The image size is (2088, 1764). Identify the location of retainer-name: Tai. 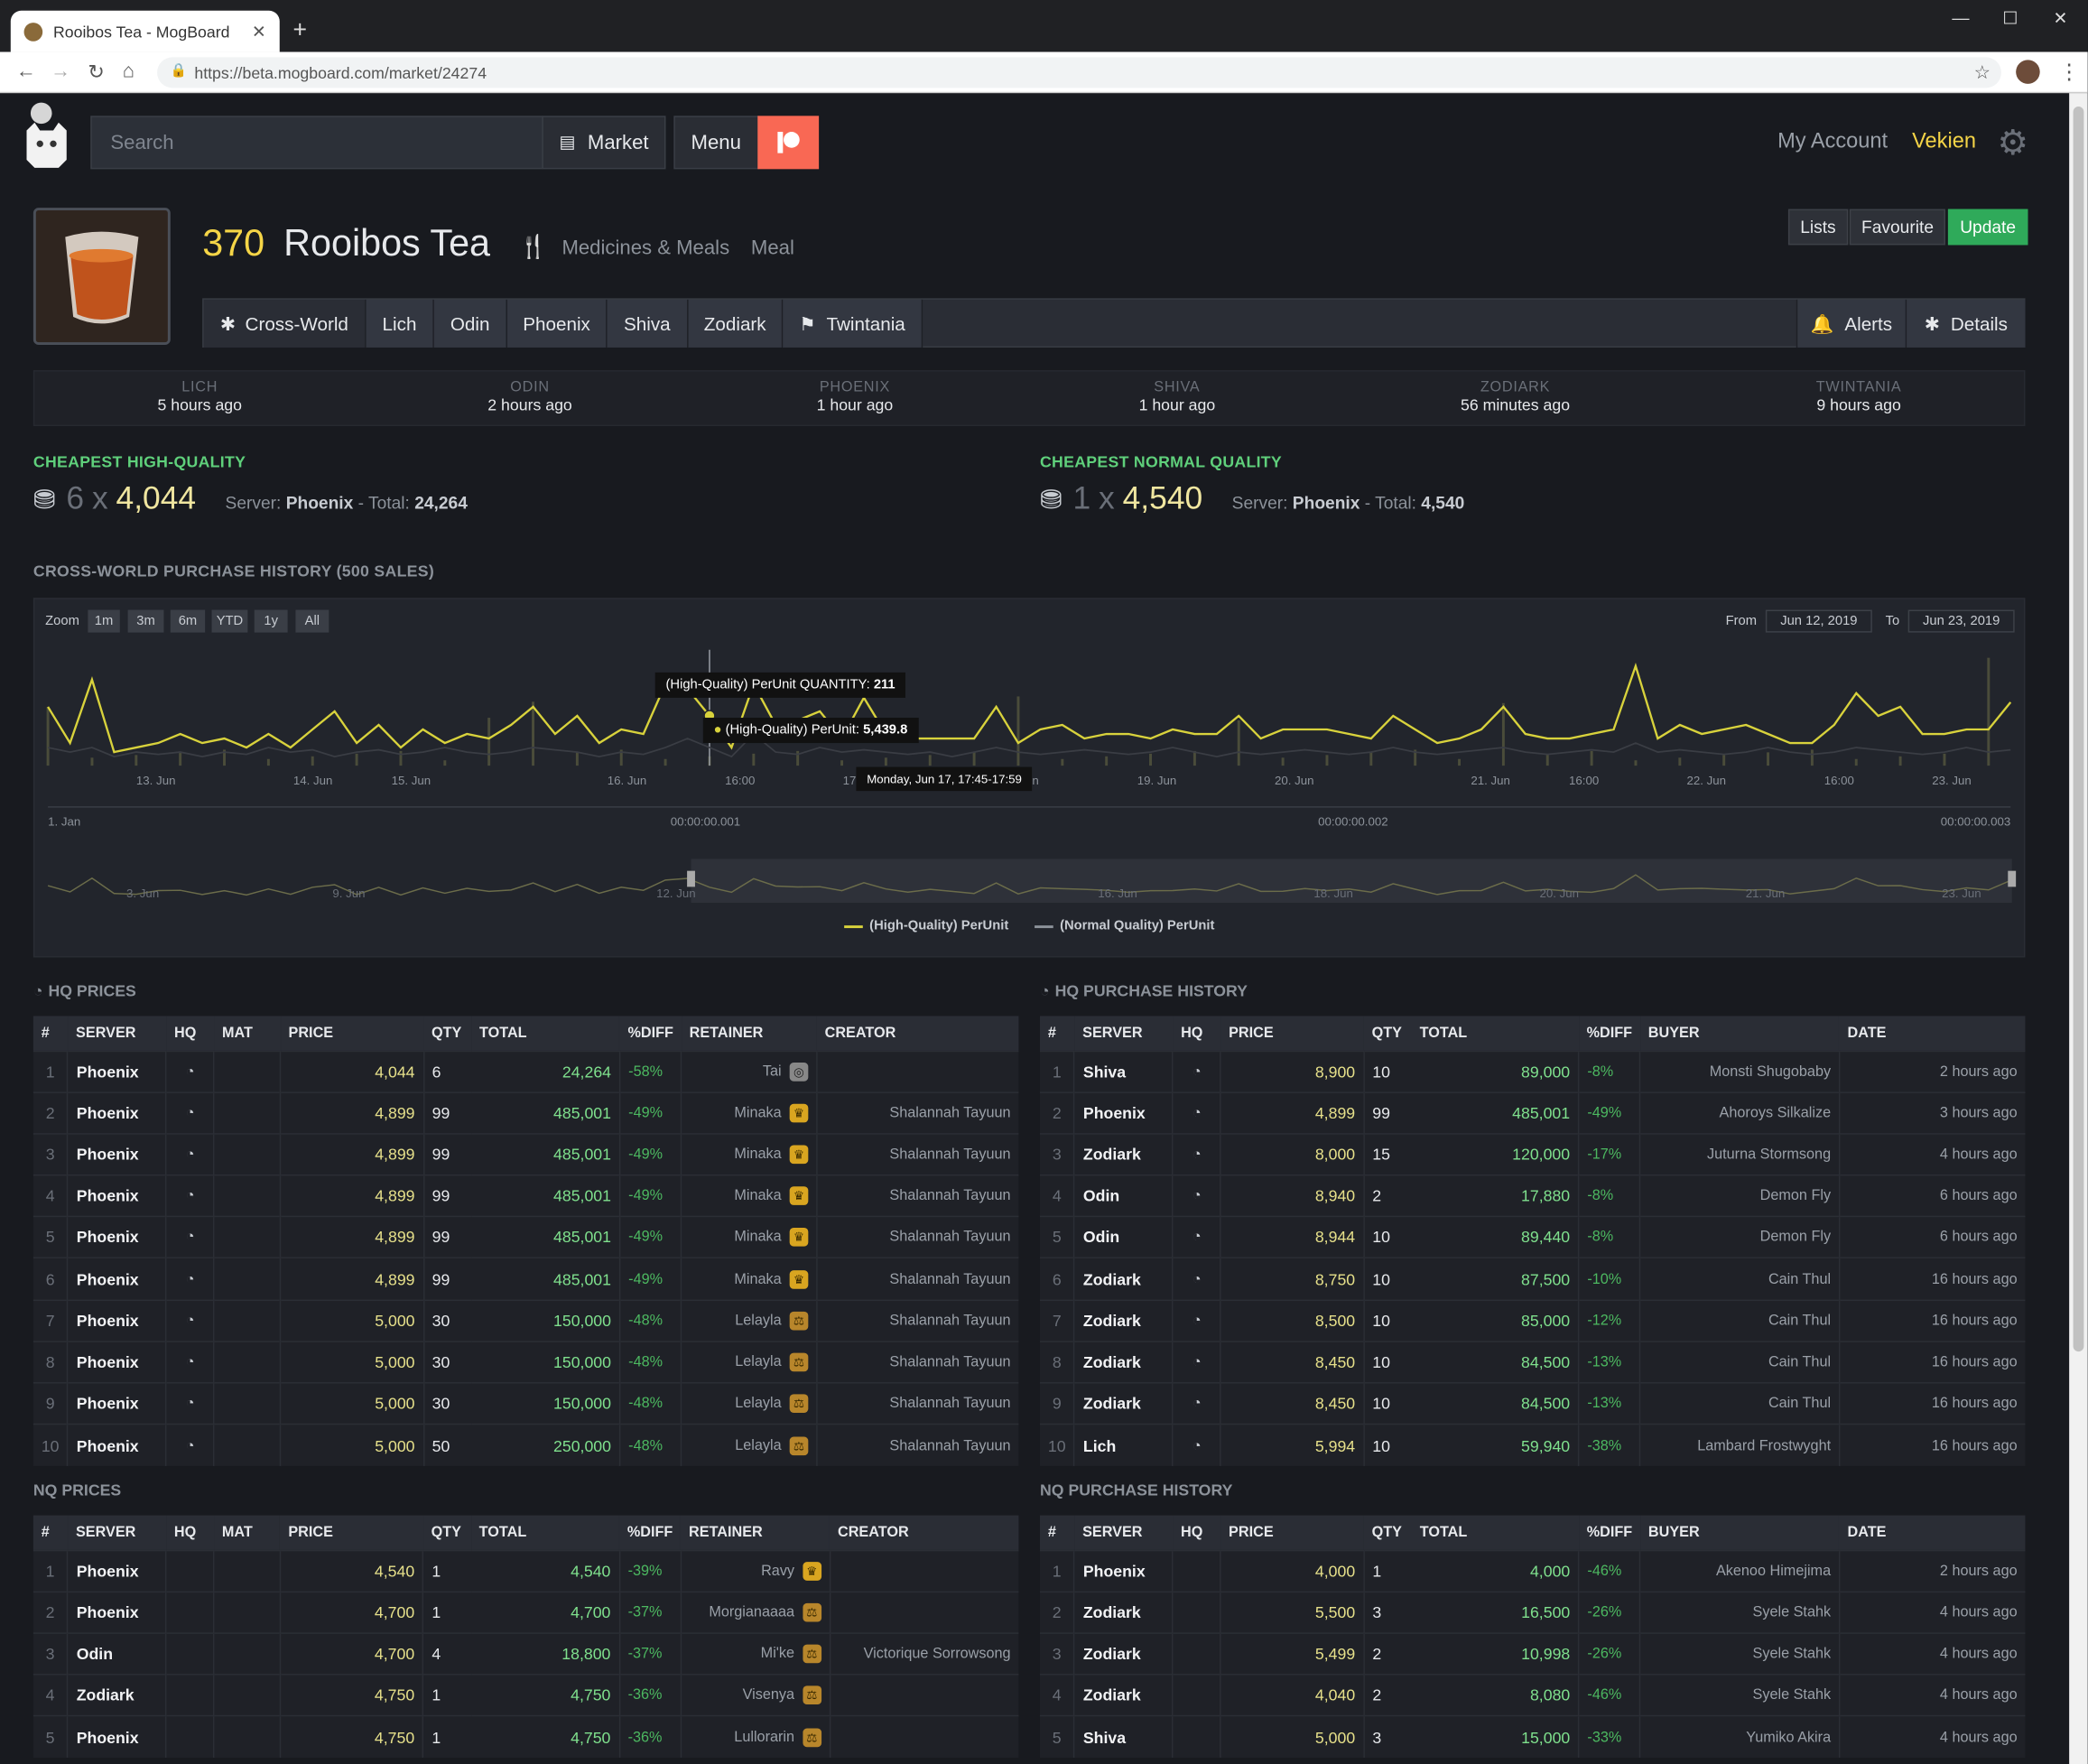
(772, 1071).